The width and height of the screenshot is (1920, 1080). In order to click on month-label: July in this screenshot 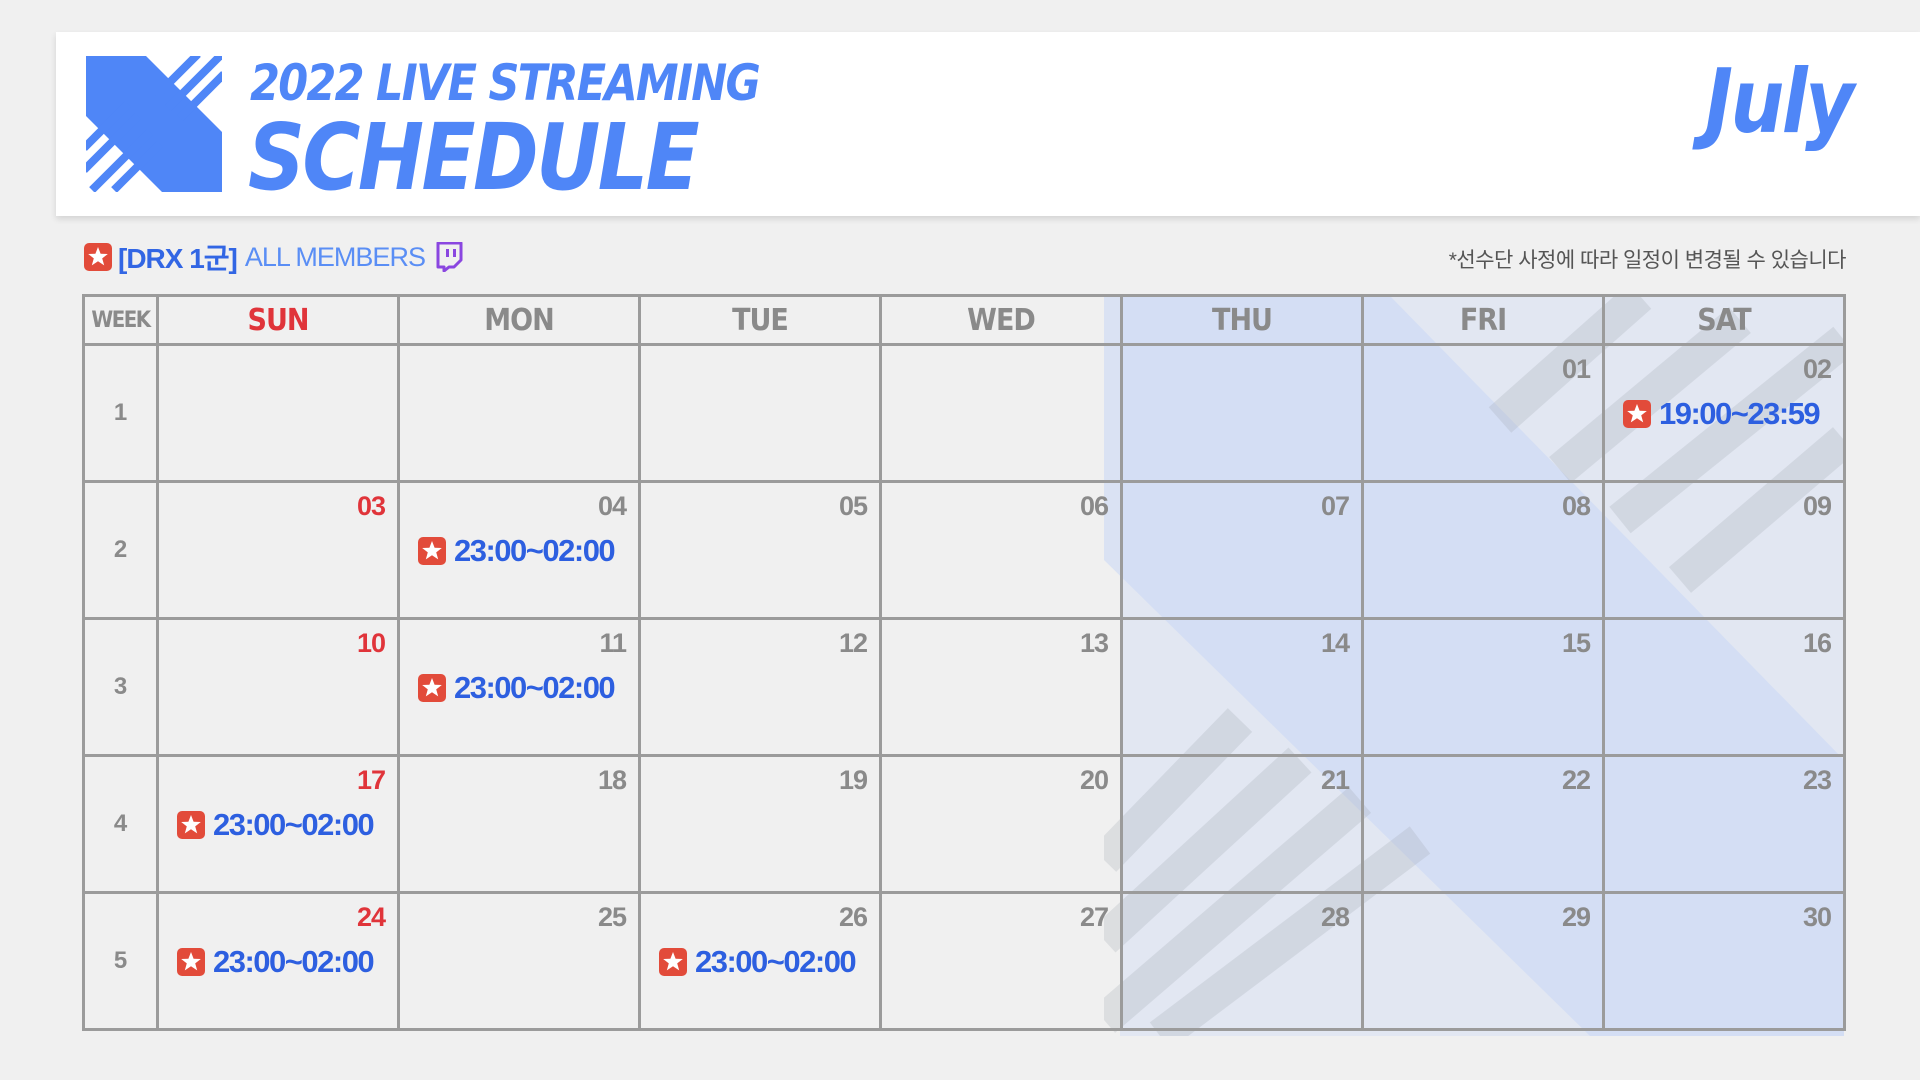, I will do `click(1780, 101)`.